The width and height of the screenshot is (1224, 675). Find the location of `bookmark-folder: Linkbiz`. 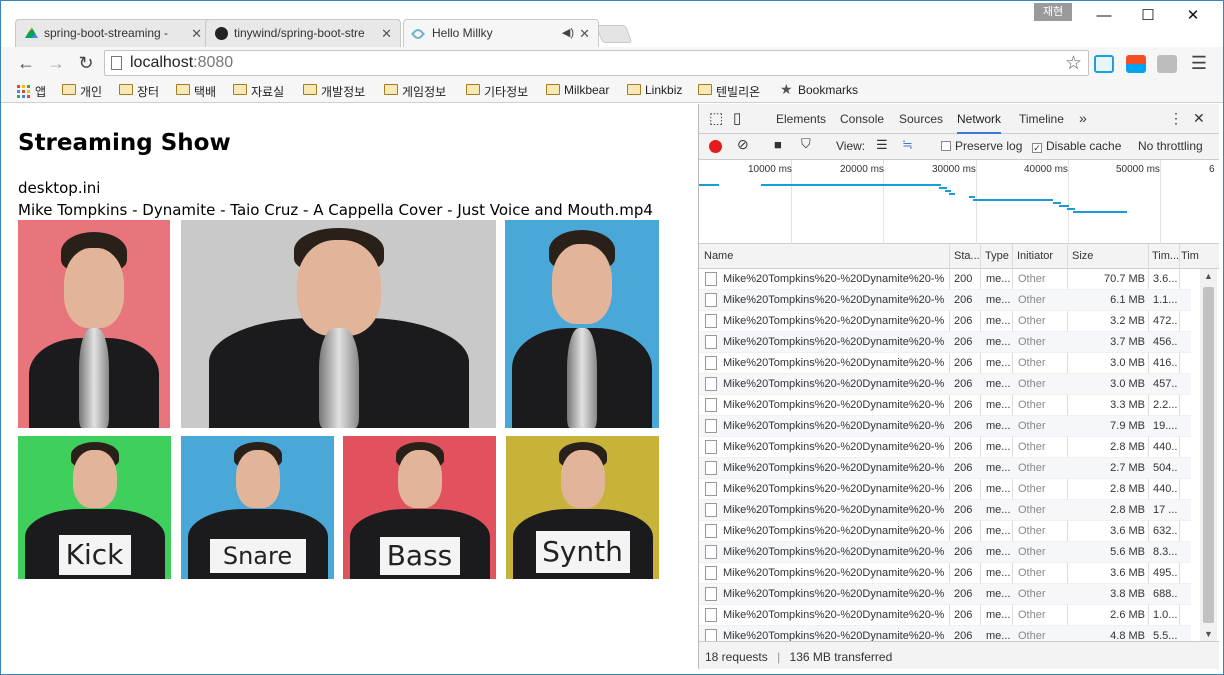

bookmark-folder: Linkbiz is located at coordinates (654, 90).